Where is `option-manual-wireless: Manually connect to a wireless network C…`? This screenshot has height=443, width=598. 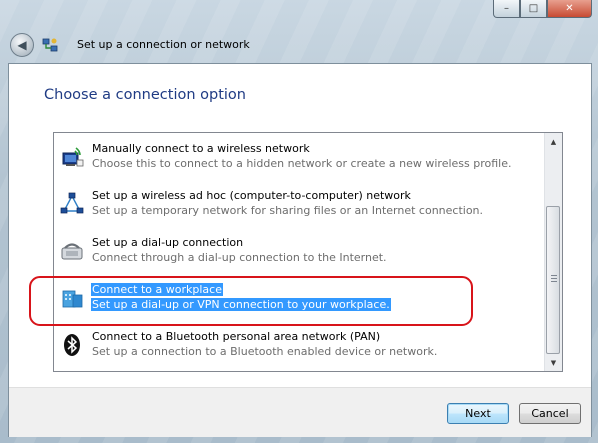
option-manual-wireless: Manually connect to a wireless network C… is located at coordinates (299, 158).